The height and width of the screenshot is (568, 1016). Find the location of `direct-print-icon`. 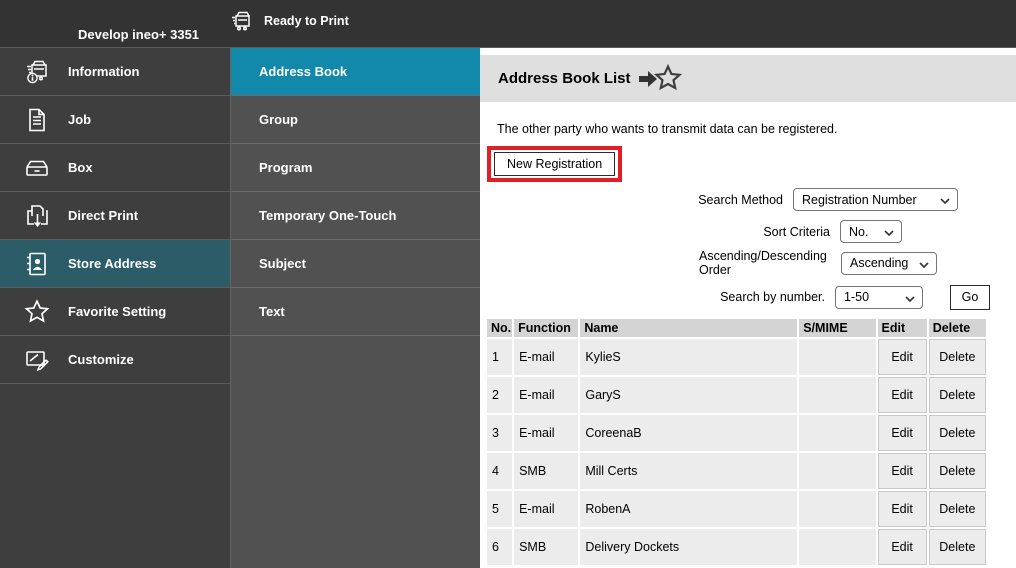

direct-print-icon is located at coordinates (37, 215).